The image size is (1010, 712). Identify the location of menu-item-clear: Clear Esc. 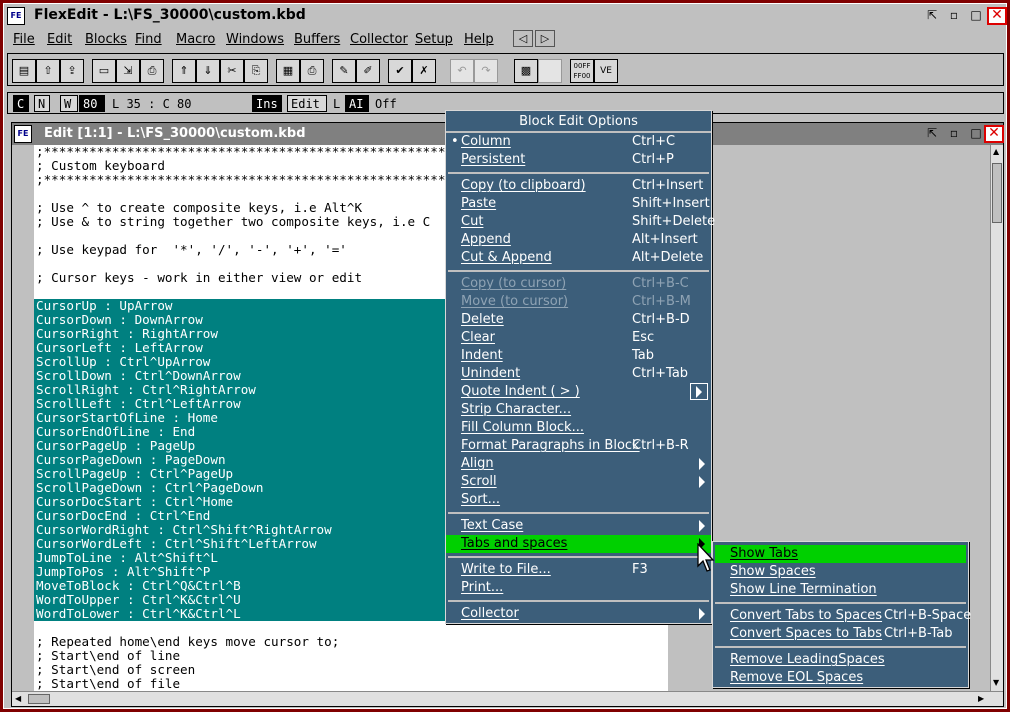
(578, 338).